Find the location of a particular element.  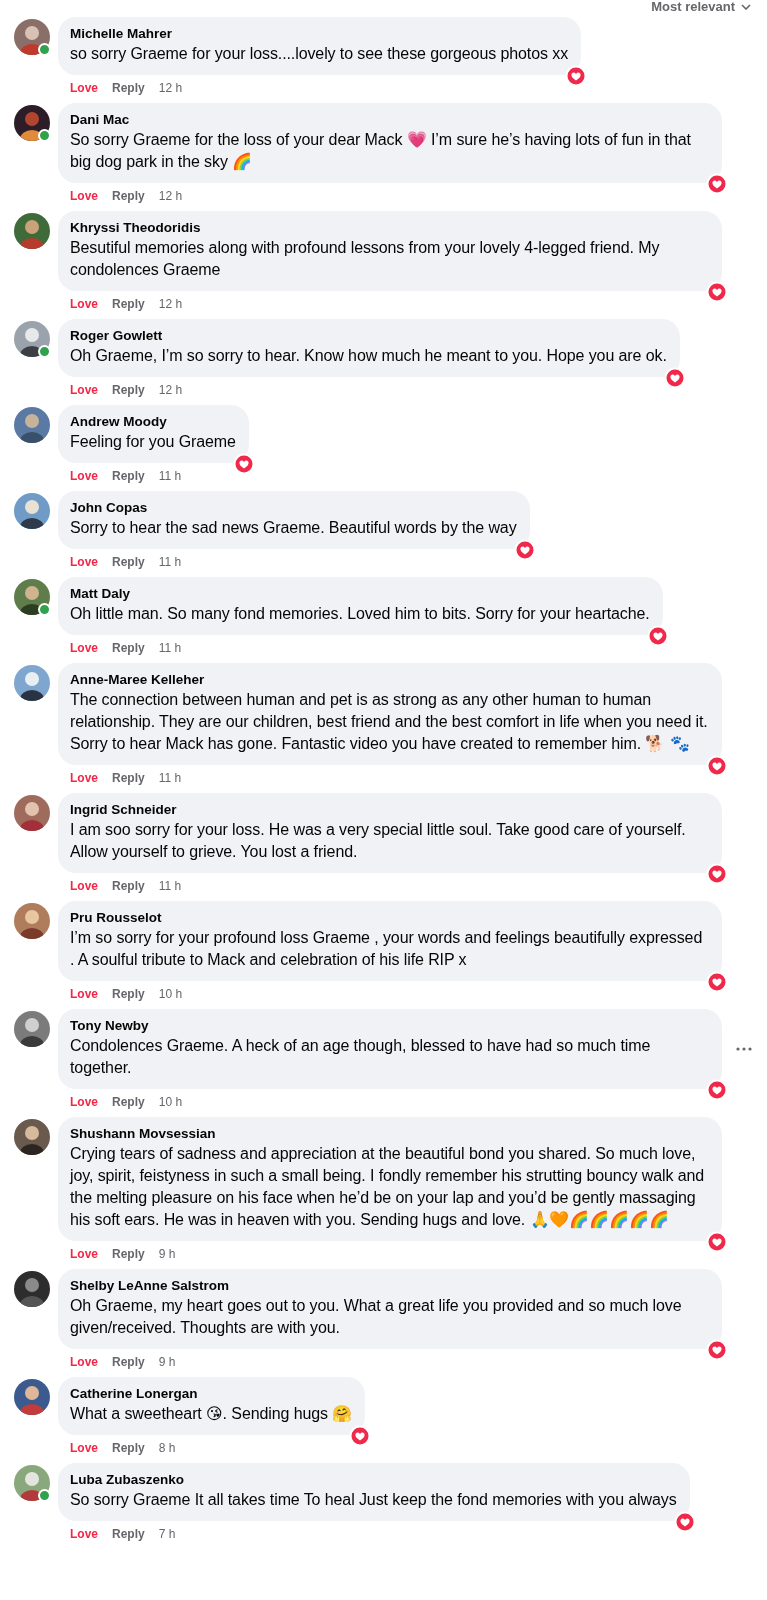

comment-text: so sorry Graeme for your loss....lovely to see these gorgeous photos xx is located at coordinates (319, 54).